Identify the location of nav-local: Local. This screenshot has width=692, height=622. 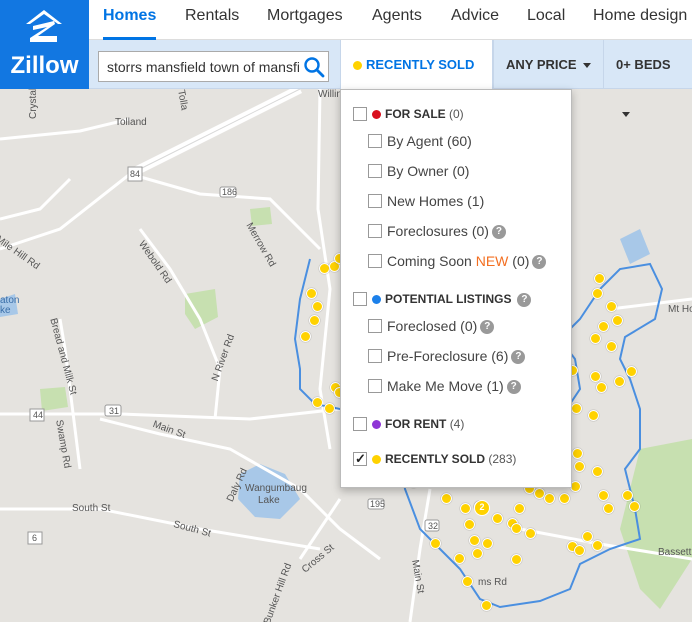
(546, 20).